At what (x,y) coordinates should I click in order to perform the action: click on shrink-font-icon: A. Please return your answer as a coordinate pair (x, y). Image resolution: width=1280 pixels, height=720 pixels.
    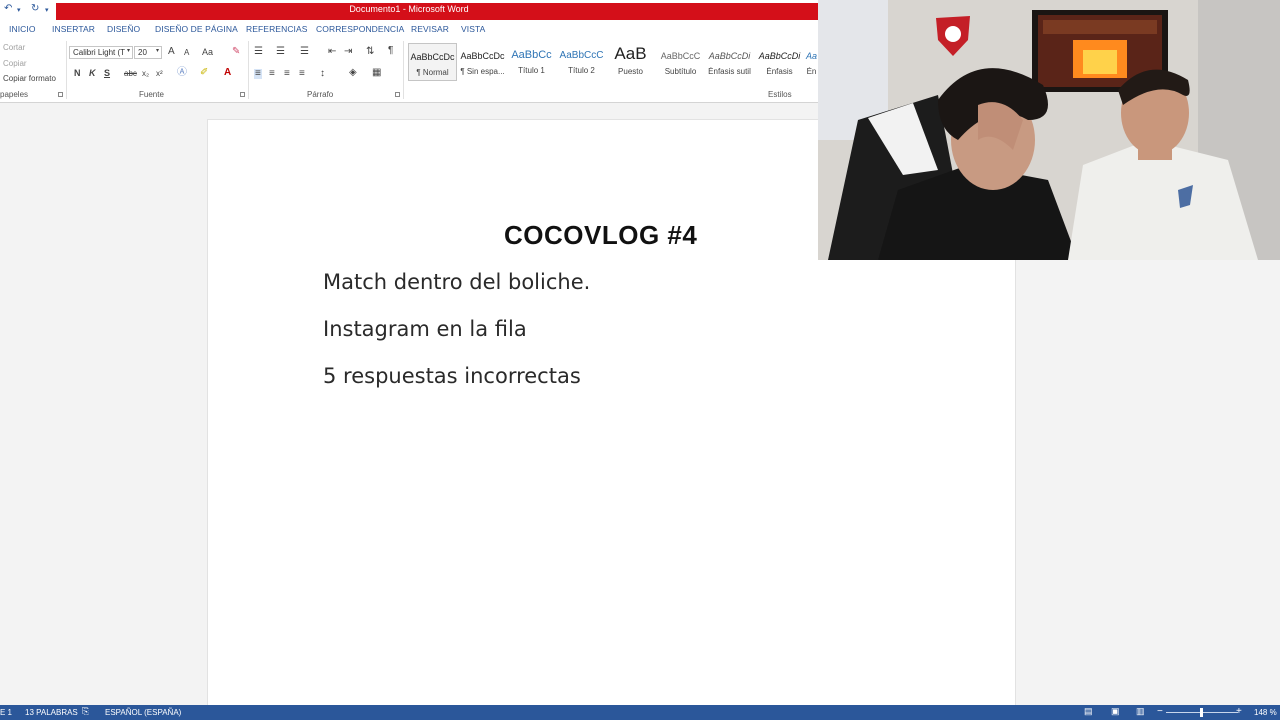
    Looking at the image, I should click on (186, 53).